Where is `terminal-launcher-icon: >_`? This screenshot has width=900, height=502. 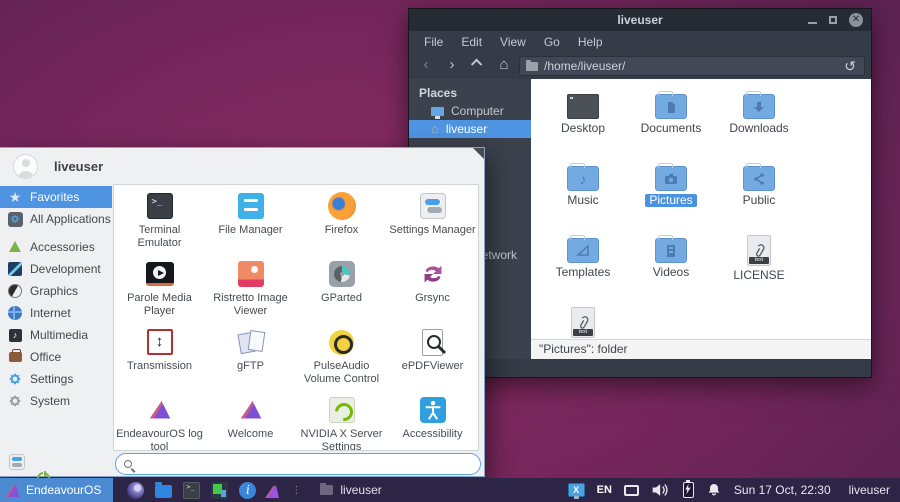 terminal-launcher-icon: >_ is located at coordinates (192, 490).